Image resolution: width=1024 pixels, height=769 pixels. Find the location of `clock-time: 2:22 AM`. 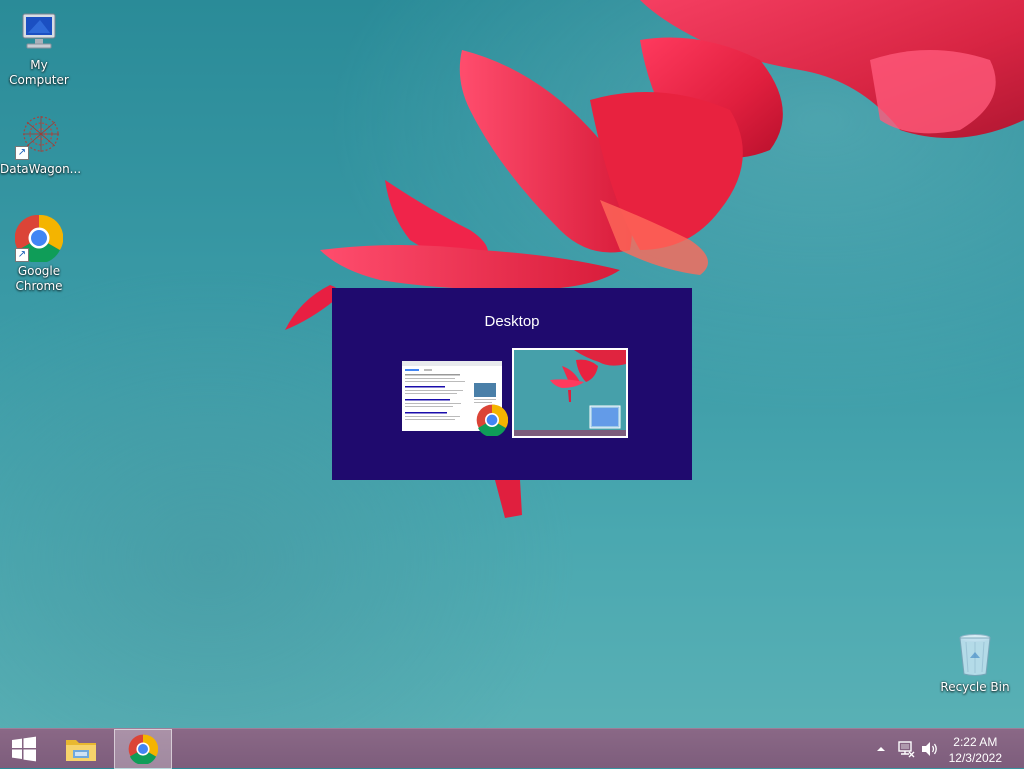

clock-time: 2:22 AM is located at coordinates (975, 742).